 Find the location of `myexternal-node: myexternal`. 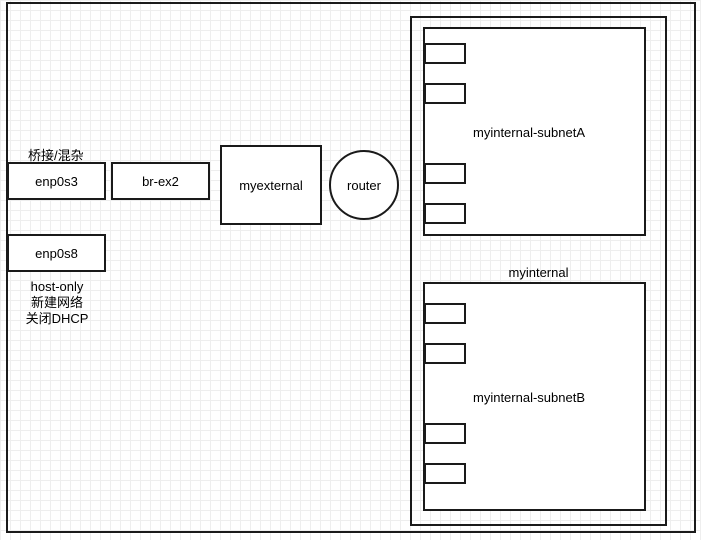

myexternal-node: myexternal is located at coordinates (271, 185).